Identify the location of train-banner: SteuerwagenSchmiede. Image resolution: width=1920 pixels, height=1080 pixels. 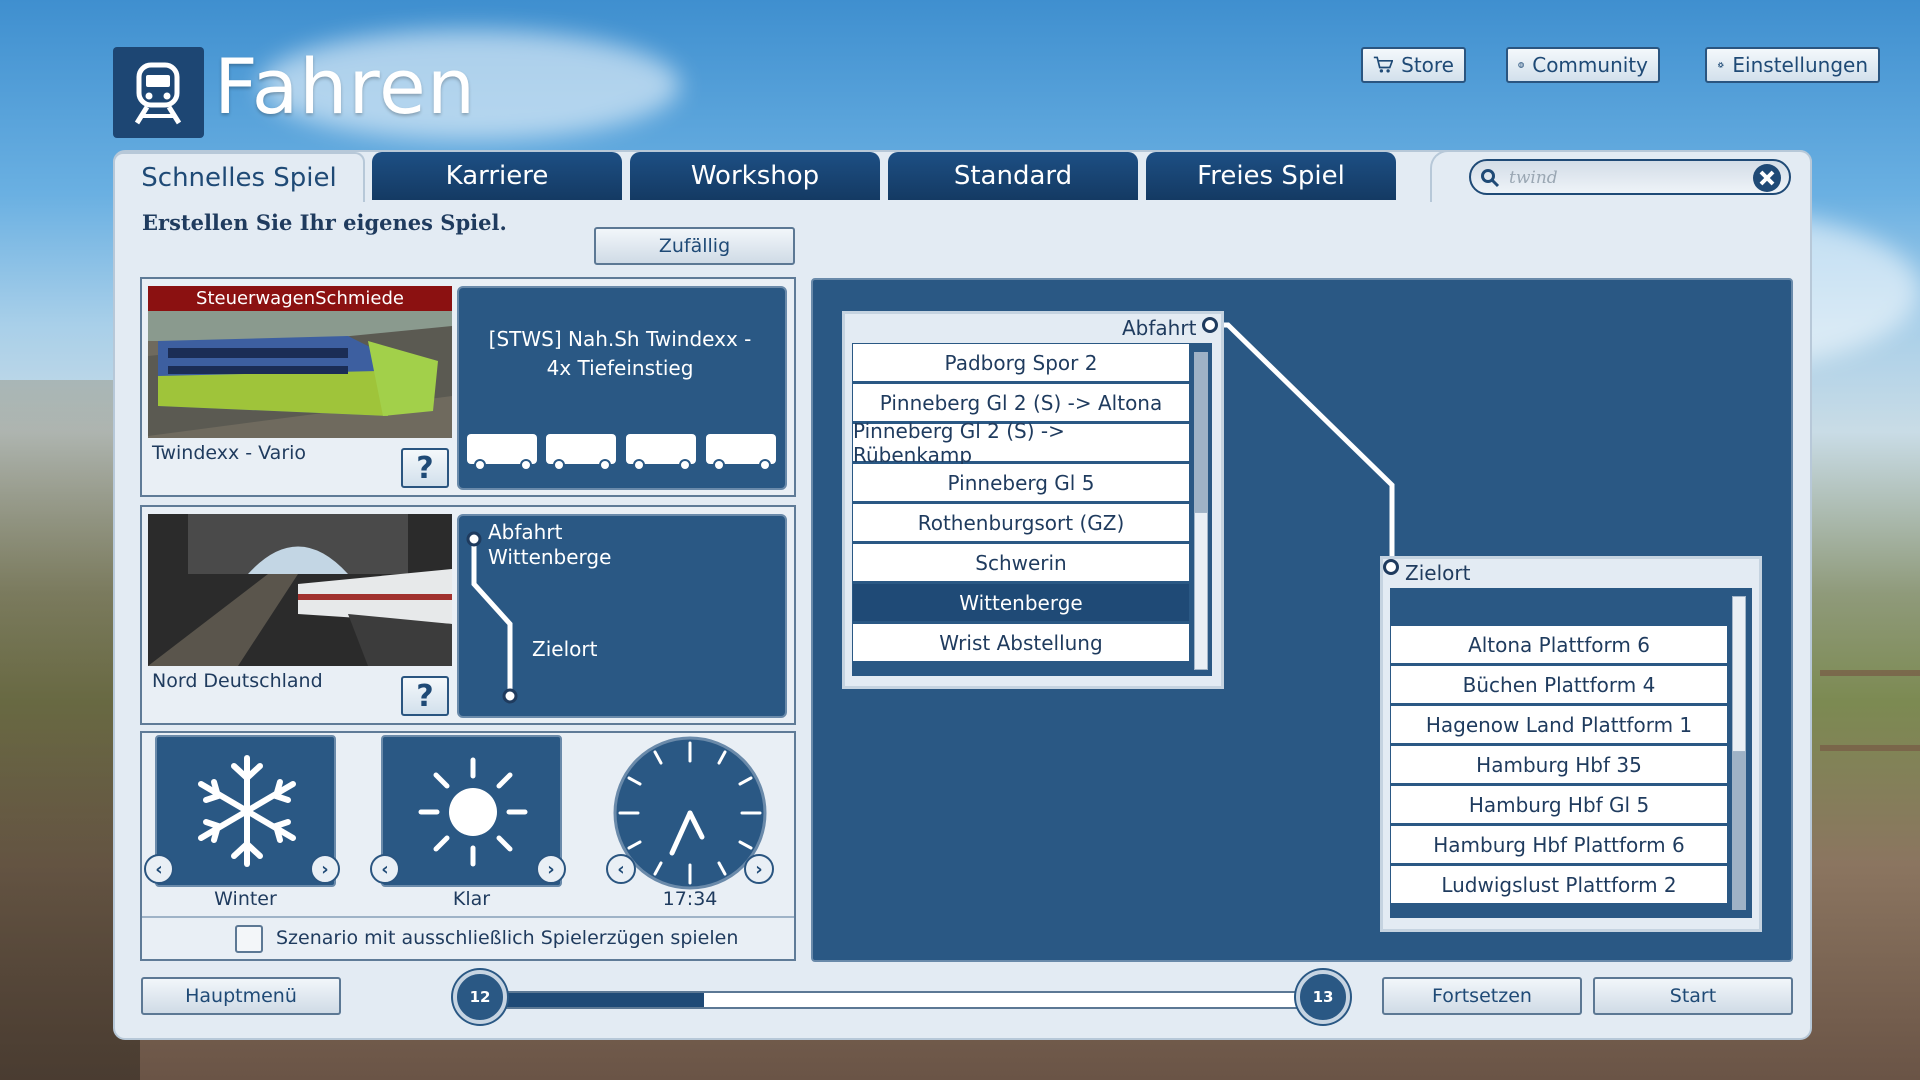
(300, 298).